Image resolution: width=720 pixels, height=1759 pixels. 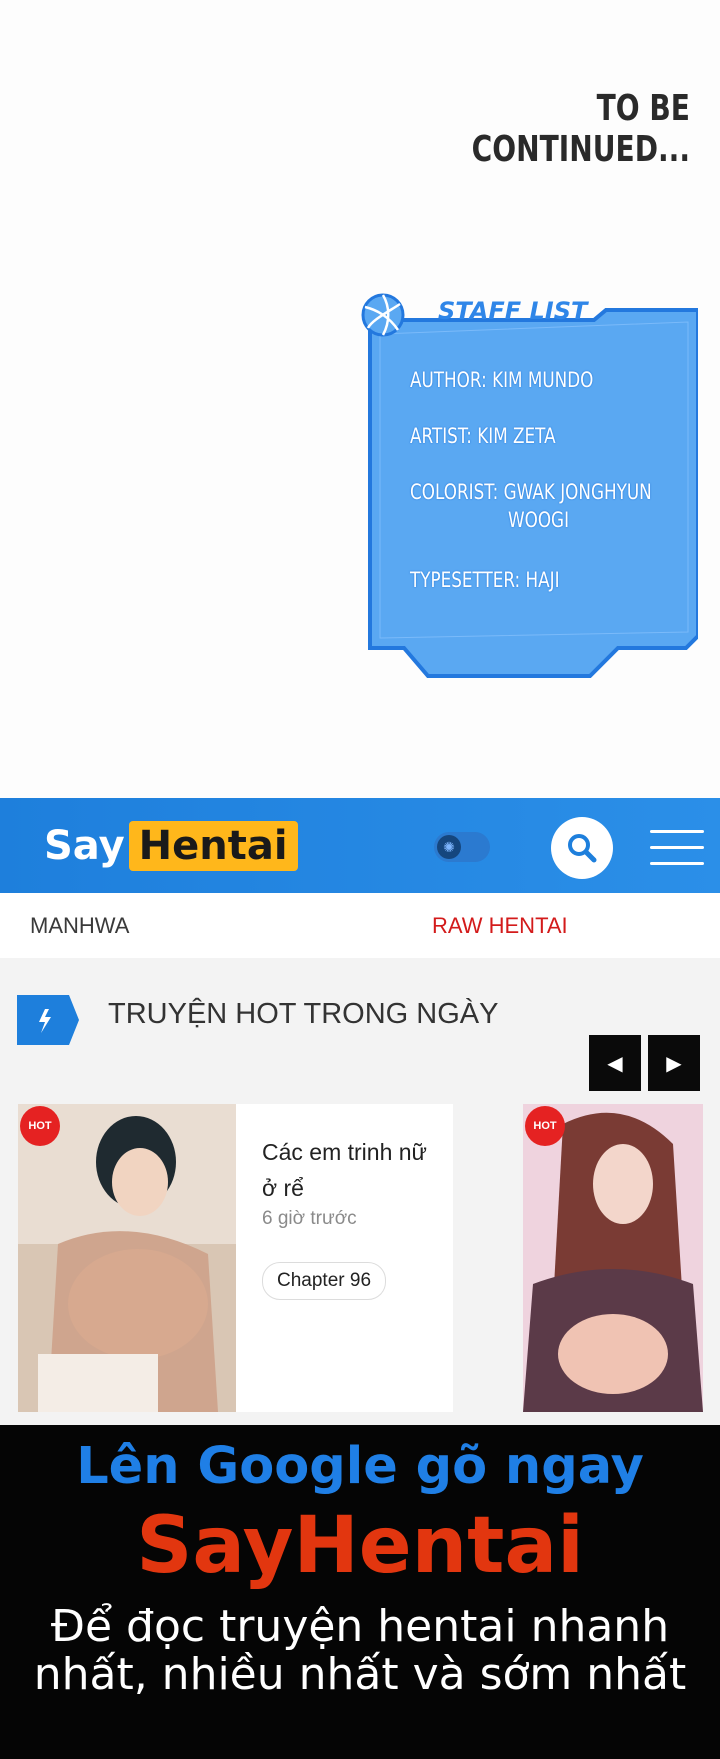 I want to click on nav-item-manhwa: MANHWA, so click(x=79, y=926).